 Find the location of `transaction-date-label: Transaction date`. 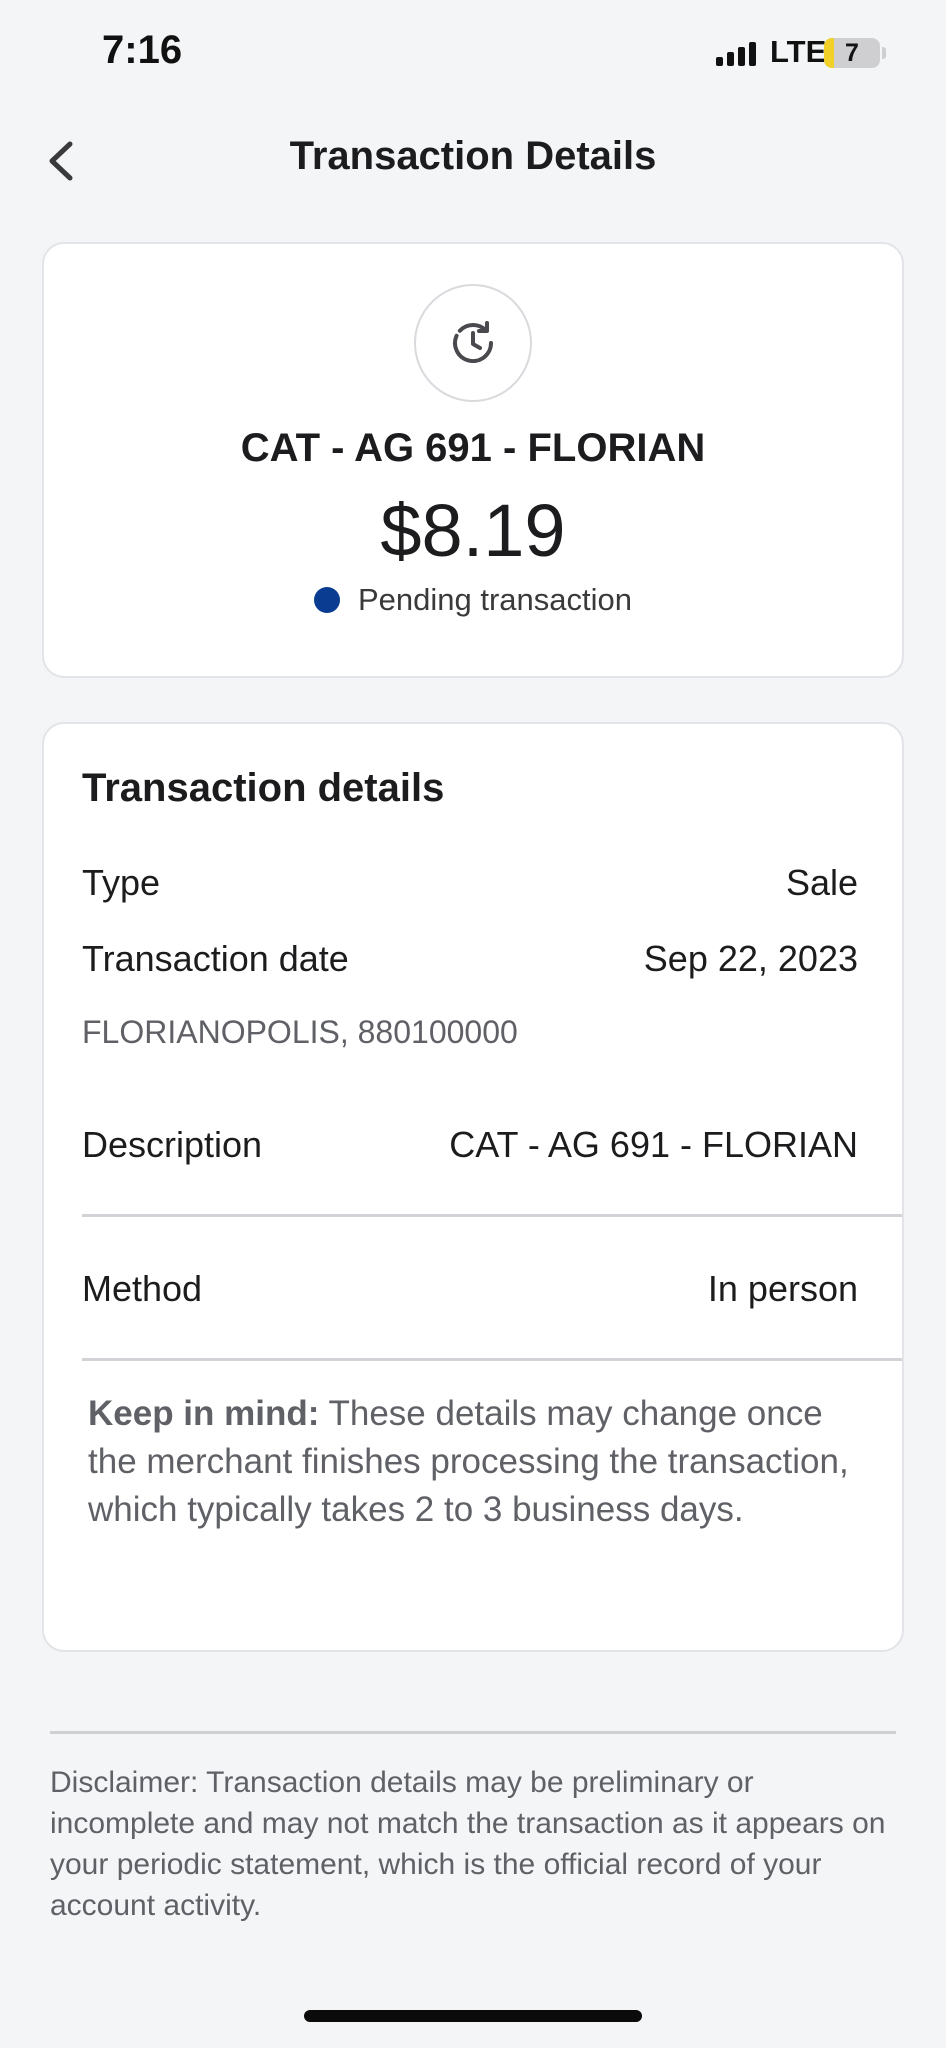

transaction-date-label: Transaction date is located at coordinates (215, 958).